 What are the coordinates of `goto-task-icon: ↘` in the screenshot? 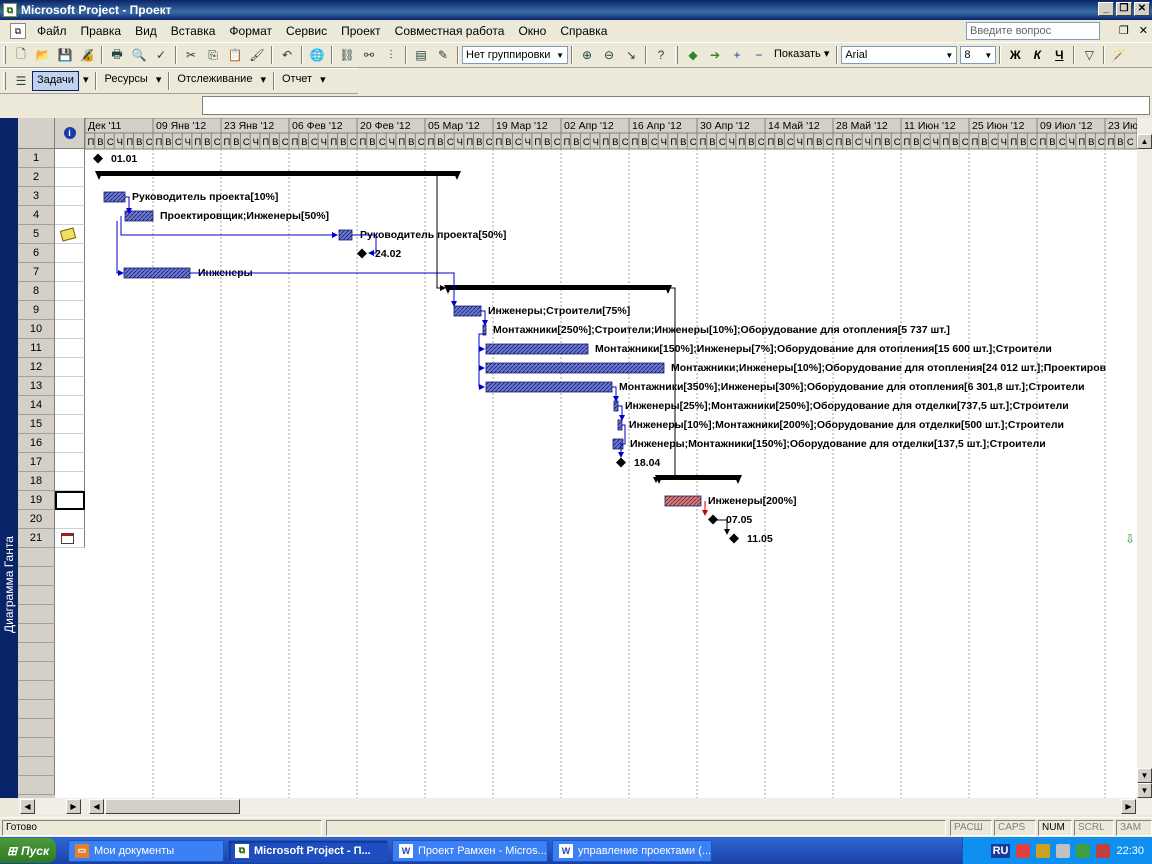 It's located at (631, 55).